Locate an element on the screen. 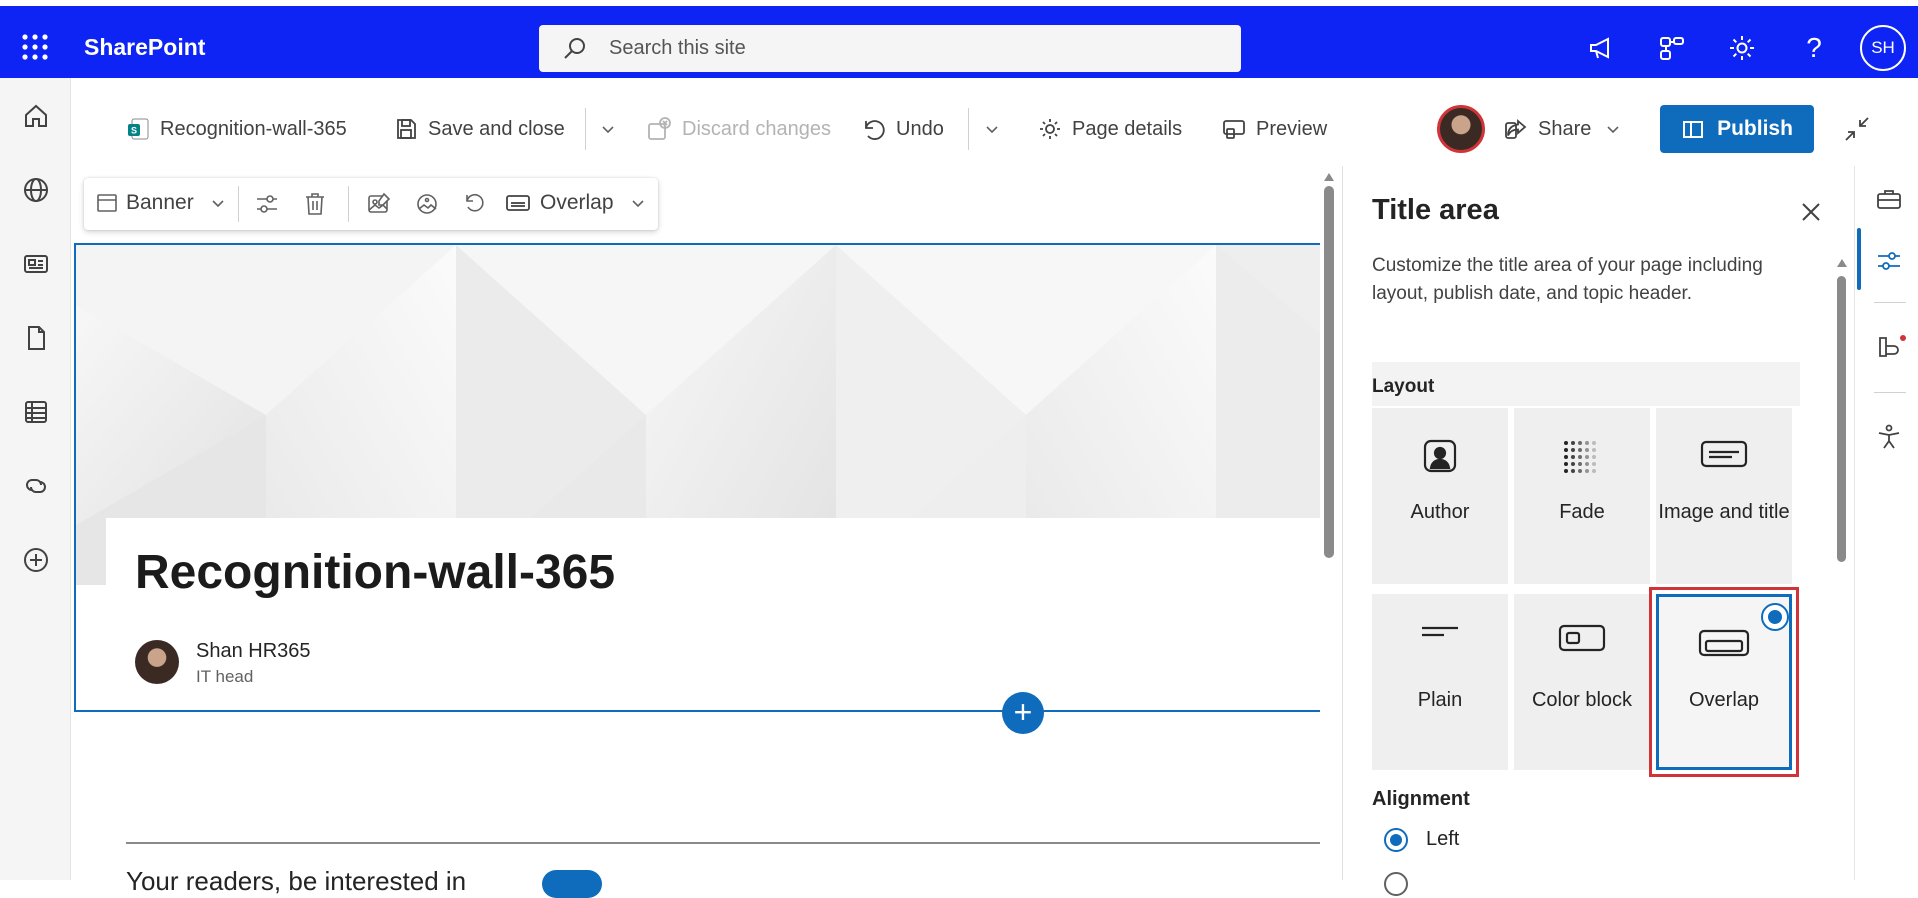 Image resolution: width=1918 pixels, height=898 pixels. active-indicator is located at coordinates (1859, 259).